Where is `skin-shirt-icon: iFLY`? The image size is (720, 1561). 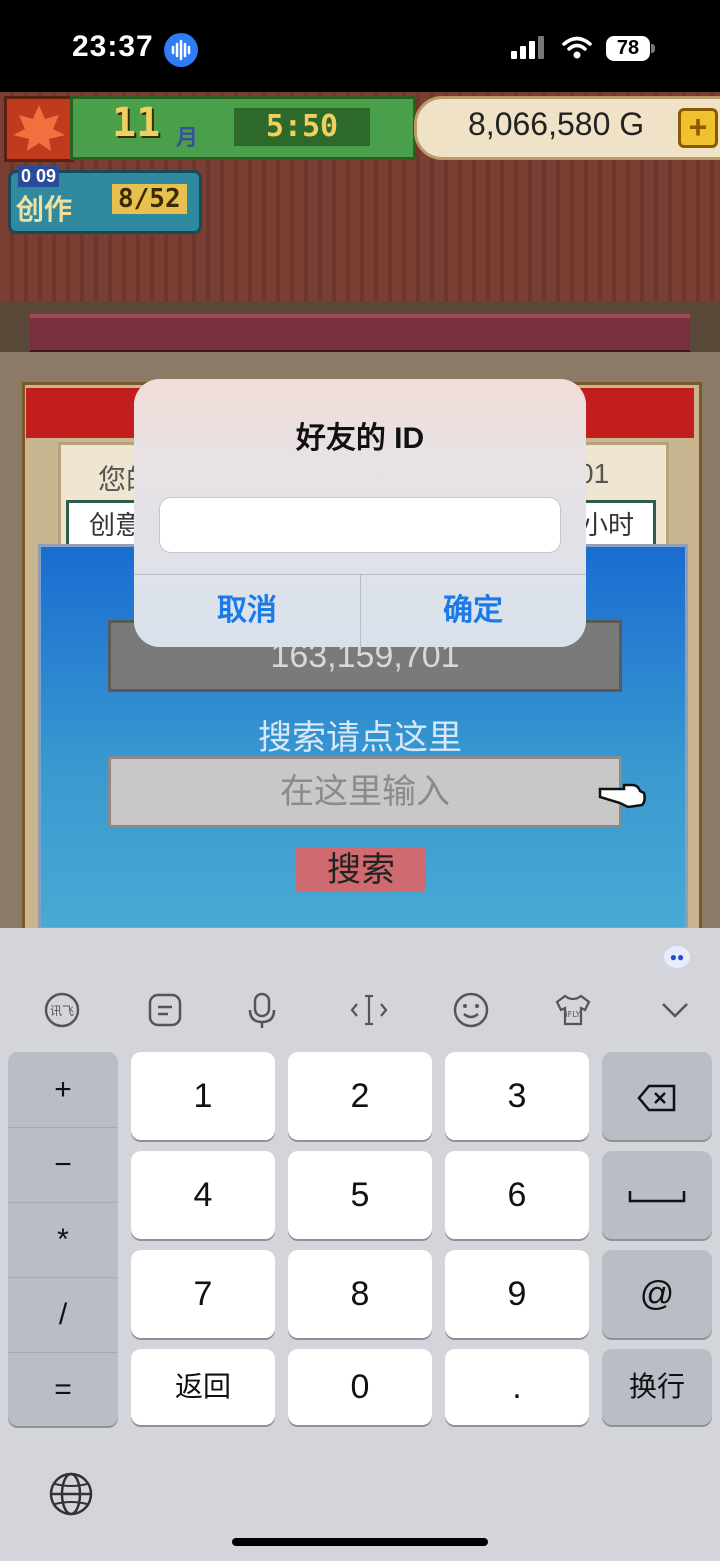
skin-shirt-icon: iFLY is located at coordinates (573, 1010).